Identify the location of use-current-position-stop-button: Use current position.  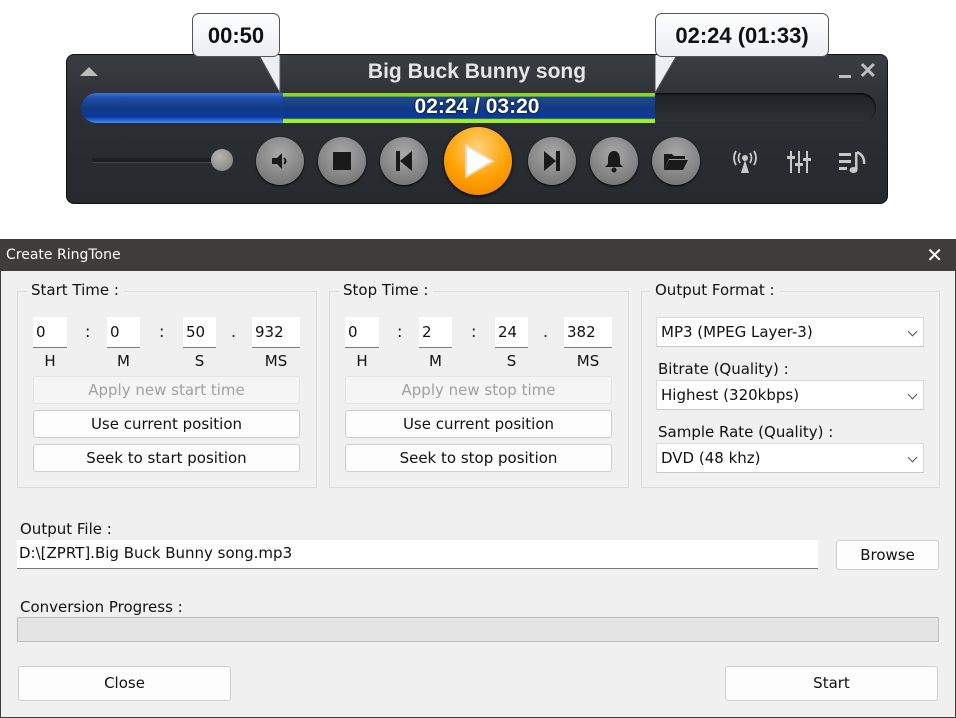
(478, 424).